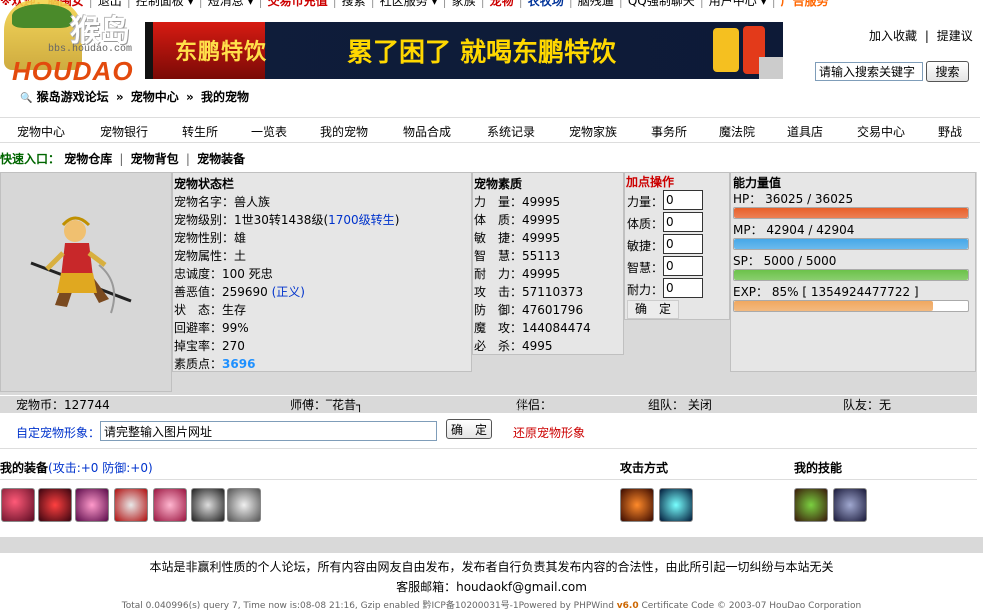 Image resolution: width=983 pixels, height=613 pixels. Describe the element at coordinates (669, 131) in the screenshot. I see `menu-item: 事务所` at that location.